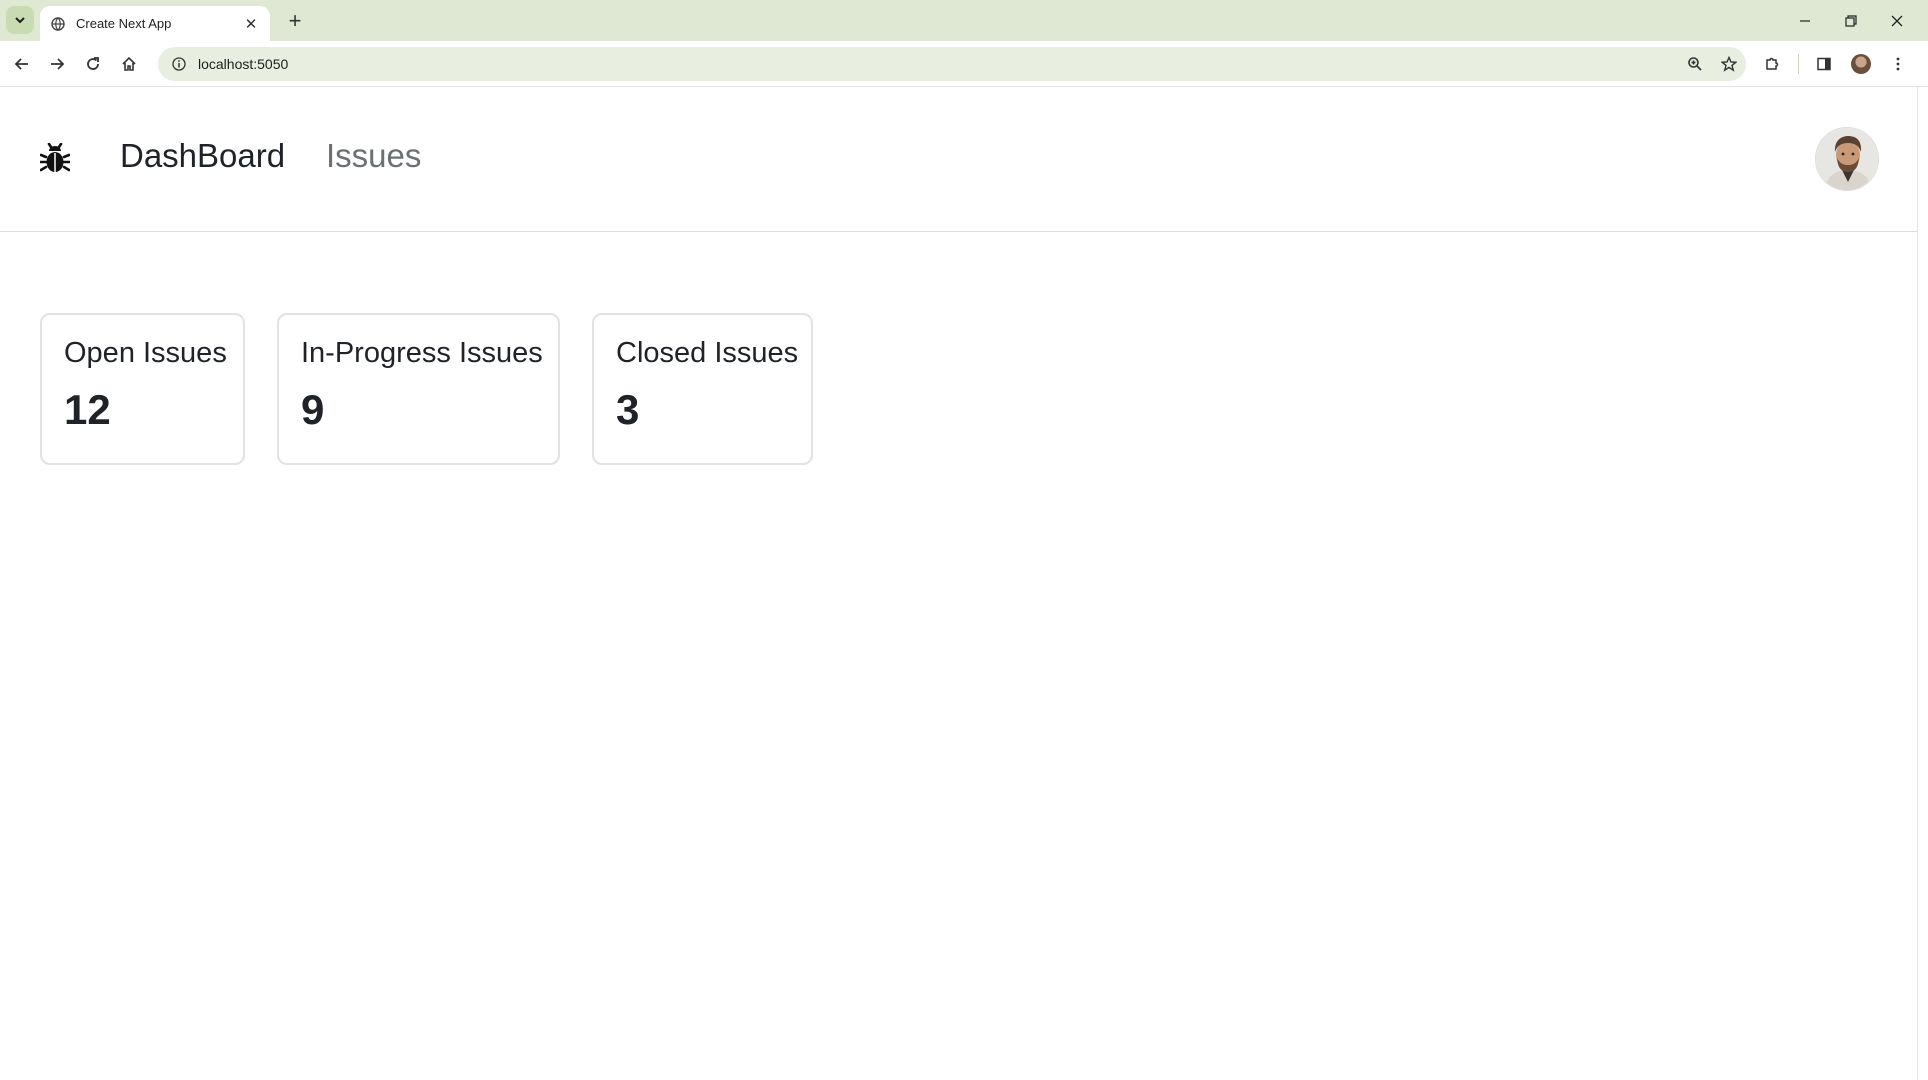 The height and width of the screenshot is (1080, 1928). I want to click on browser-menu-button, so click(1898, 64).